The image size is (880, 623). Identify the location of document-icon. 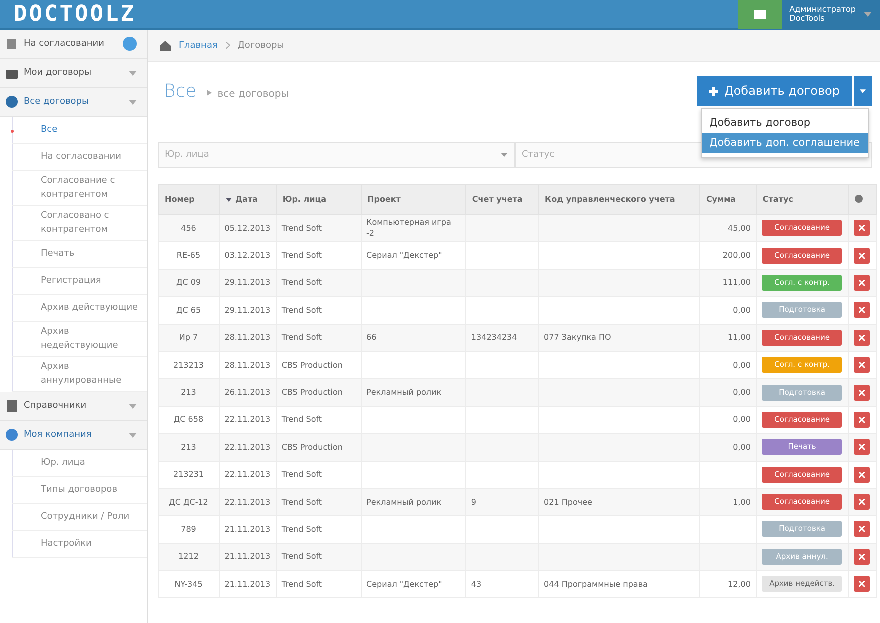
(12, 44).